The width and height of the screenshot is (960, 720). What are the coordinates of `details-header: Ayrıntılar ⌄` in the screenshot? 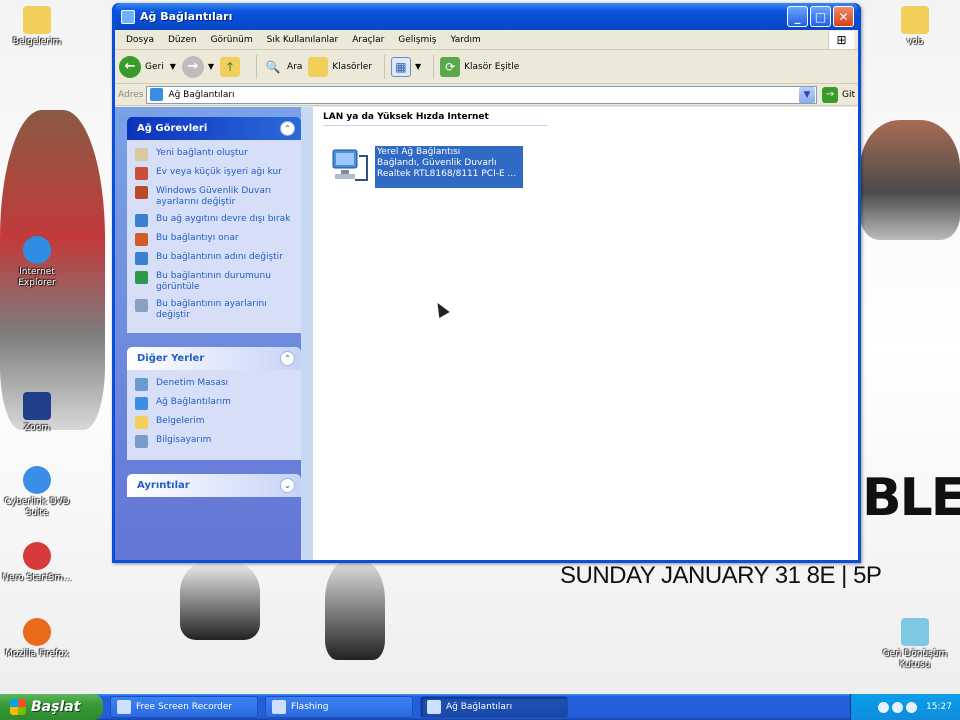 It's located at (214, 485).